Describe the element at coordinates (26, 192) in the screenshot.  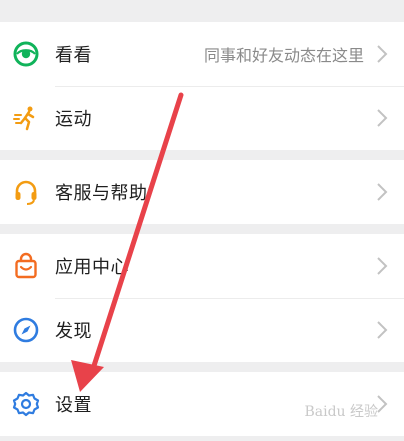
I see `headset-icon` at that location.